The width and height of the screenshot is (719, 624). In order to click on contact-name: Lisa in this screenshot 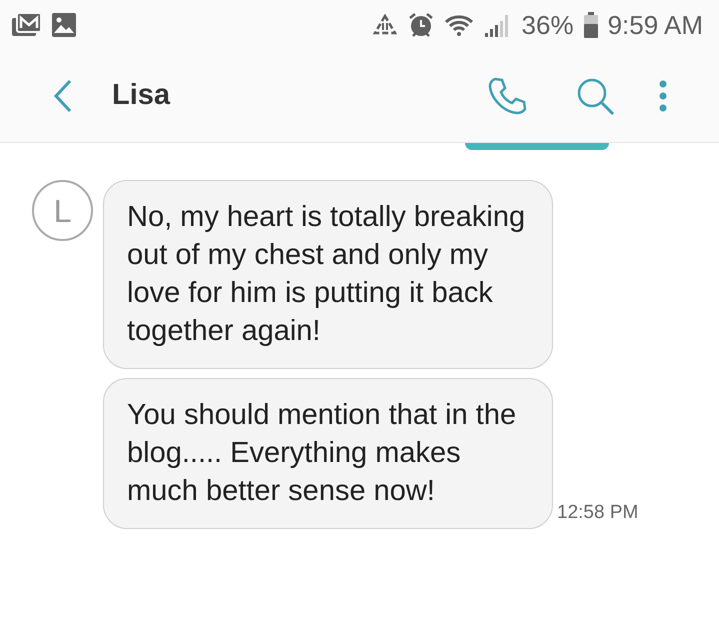, I will do `click(141, 96)`.